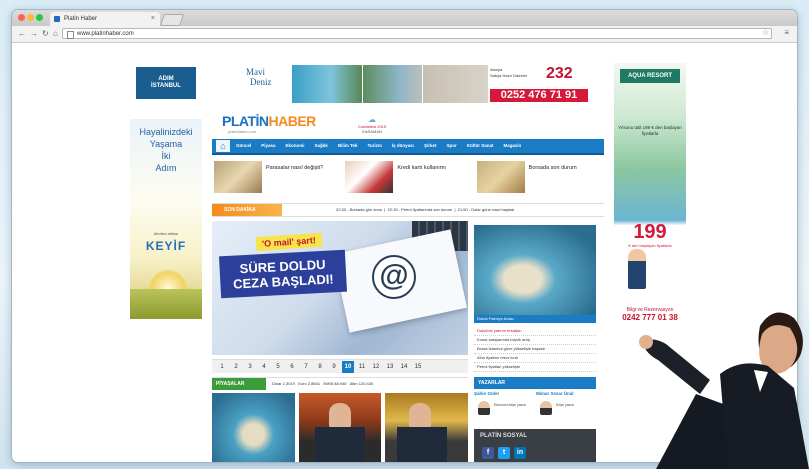 The width and height of the screenshot is (809, 469). Describe the element at coordinates (375, 146) in the screenshot. I see `nav-item: Turizm` at that location.